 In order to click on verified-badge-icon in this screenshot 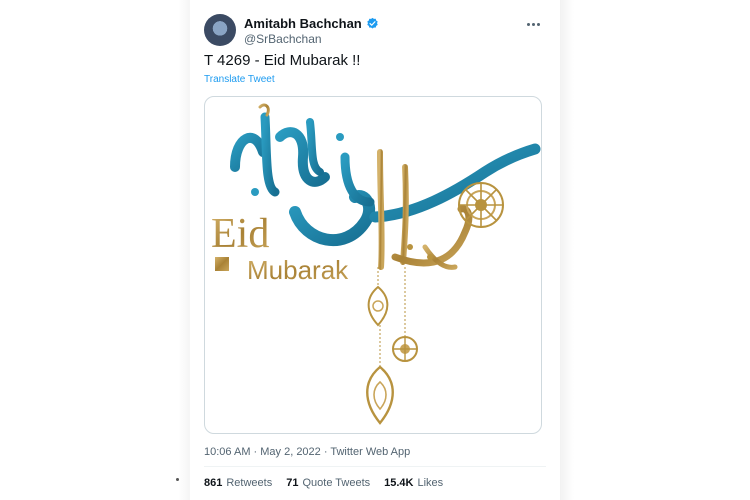, I will do `click(372, 23)`.